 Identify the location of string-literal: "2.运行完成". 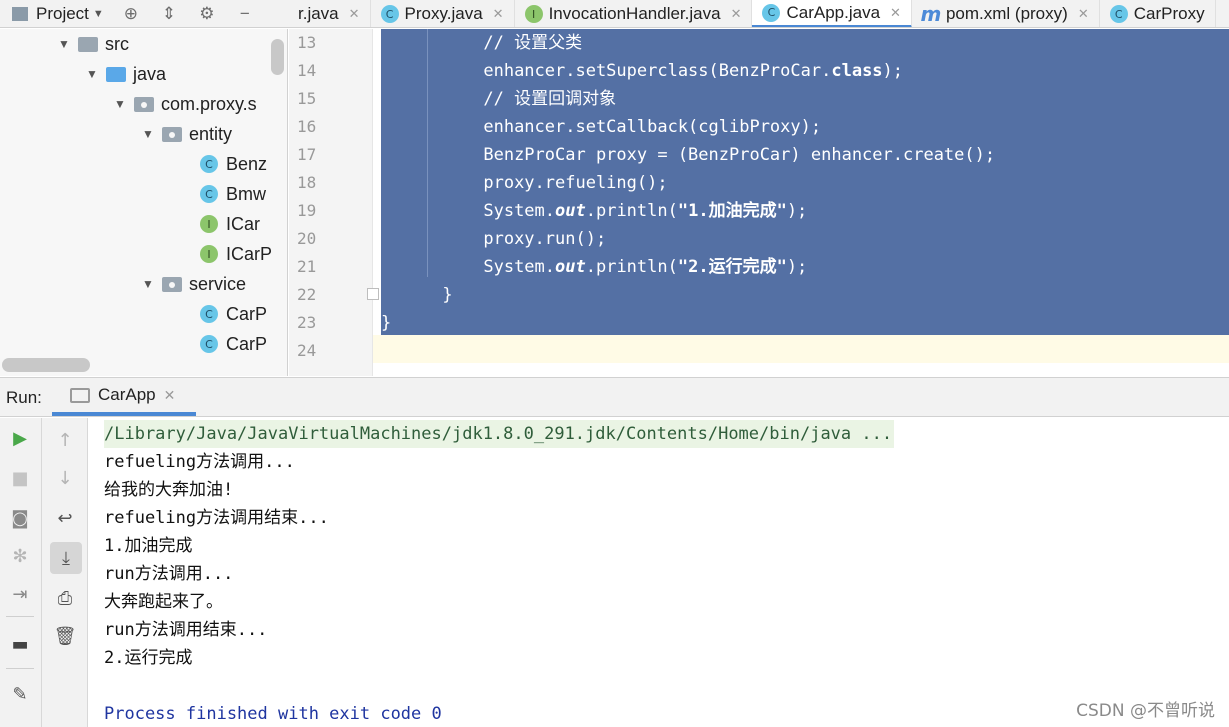
(732, 267).